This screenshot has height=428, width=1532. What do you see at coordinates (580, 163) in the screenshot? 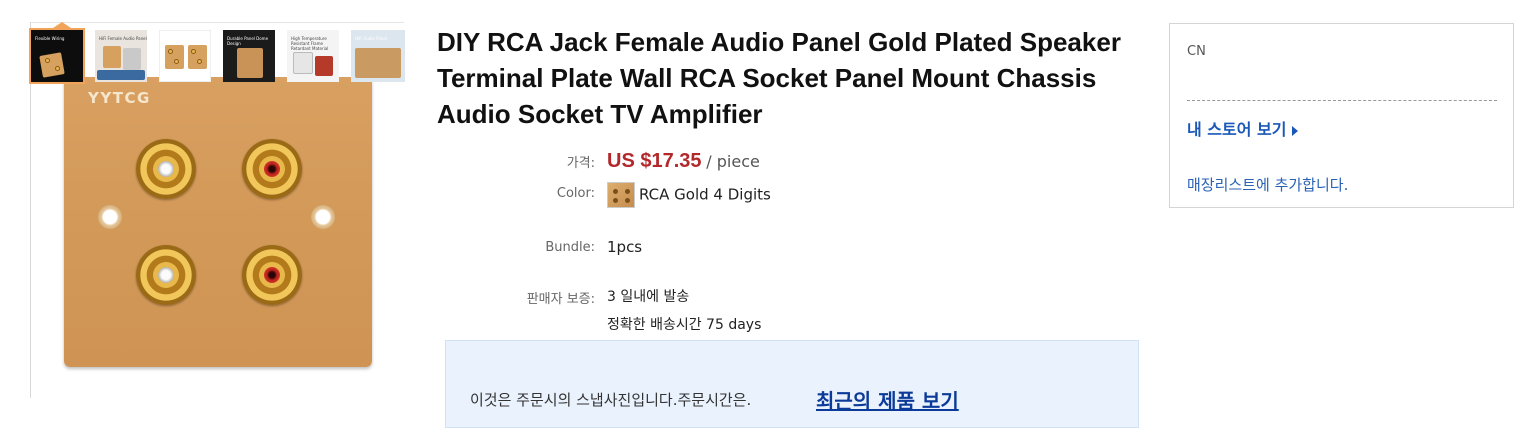
I see `price-label: 가격:` at bounding box center [580, 163].